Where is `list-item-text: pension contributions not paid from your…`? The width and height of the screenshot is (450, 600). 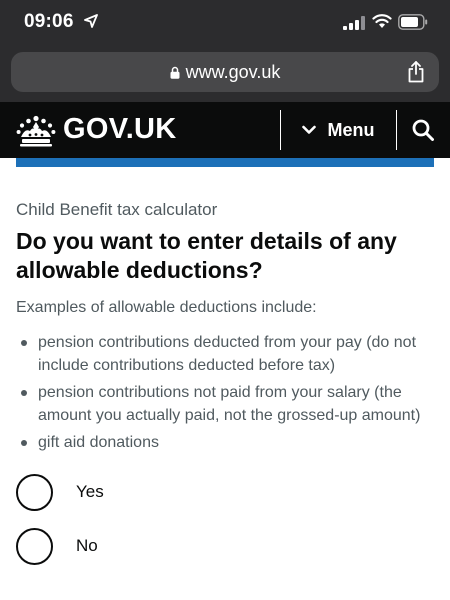
list-item-text: pension contributions not paid from your… is located at coordinates (229, 404).